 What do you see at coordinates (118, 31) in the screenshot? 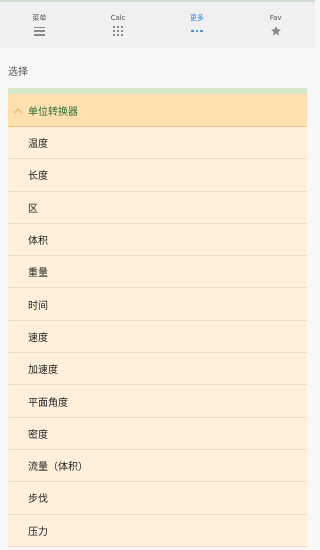
I see `grid-icon` at bounding box center [118, 31].